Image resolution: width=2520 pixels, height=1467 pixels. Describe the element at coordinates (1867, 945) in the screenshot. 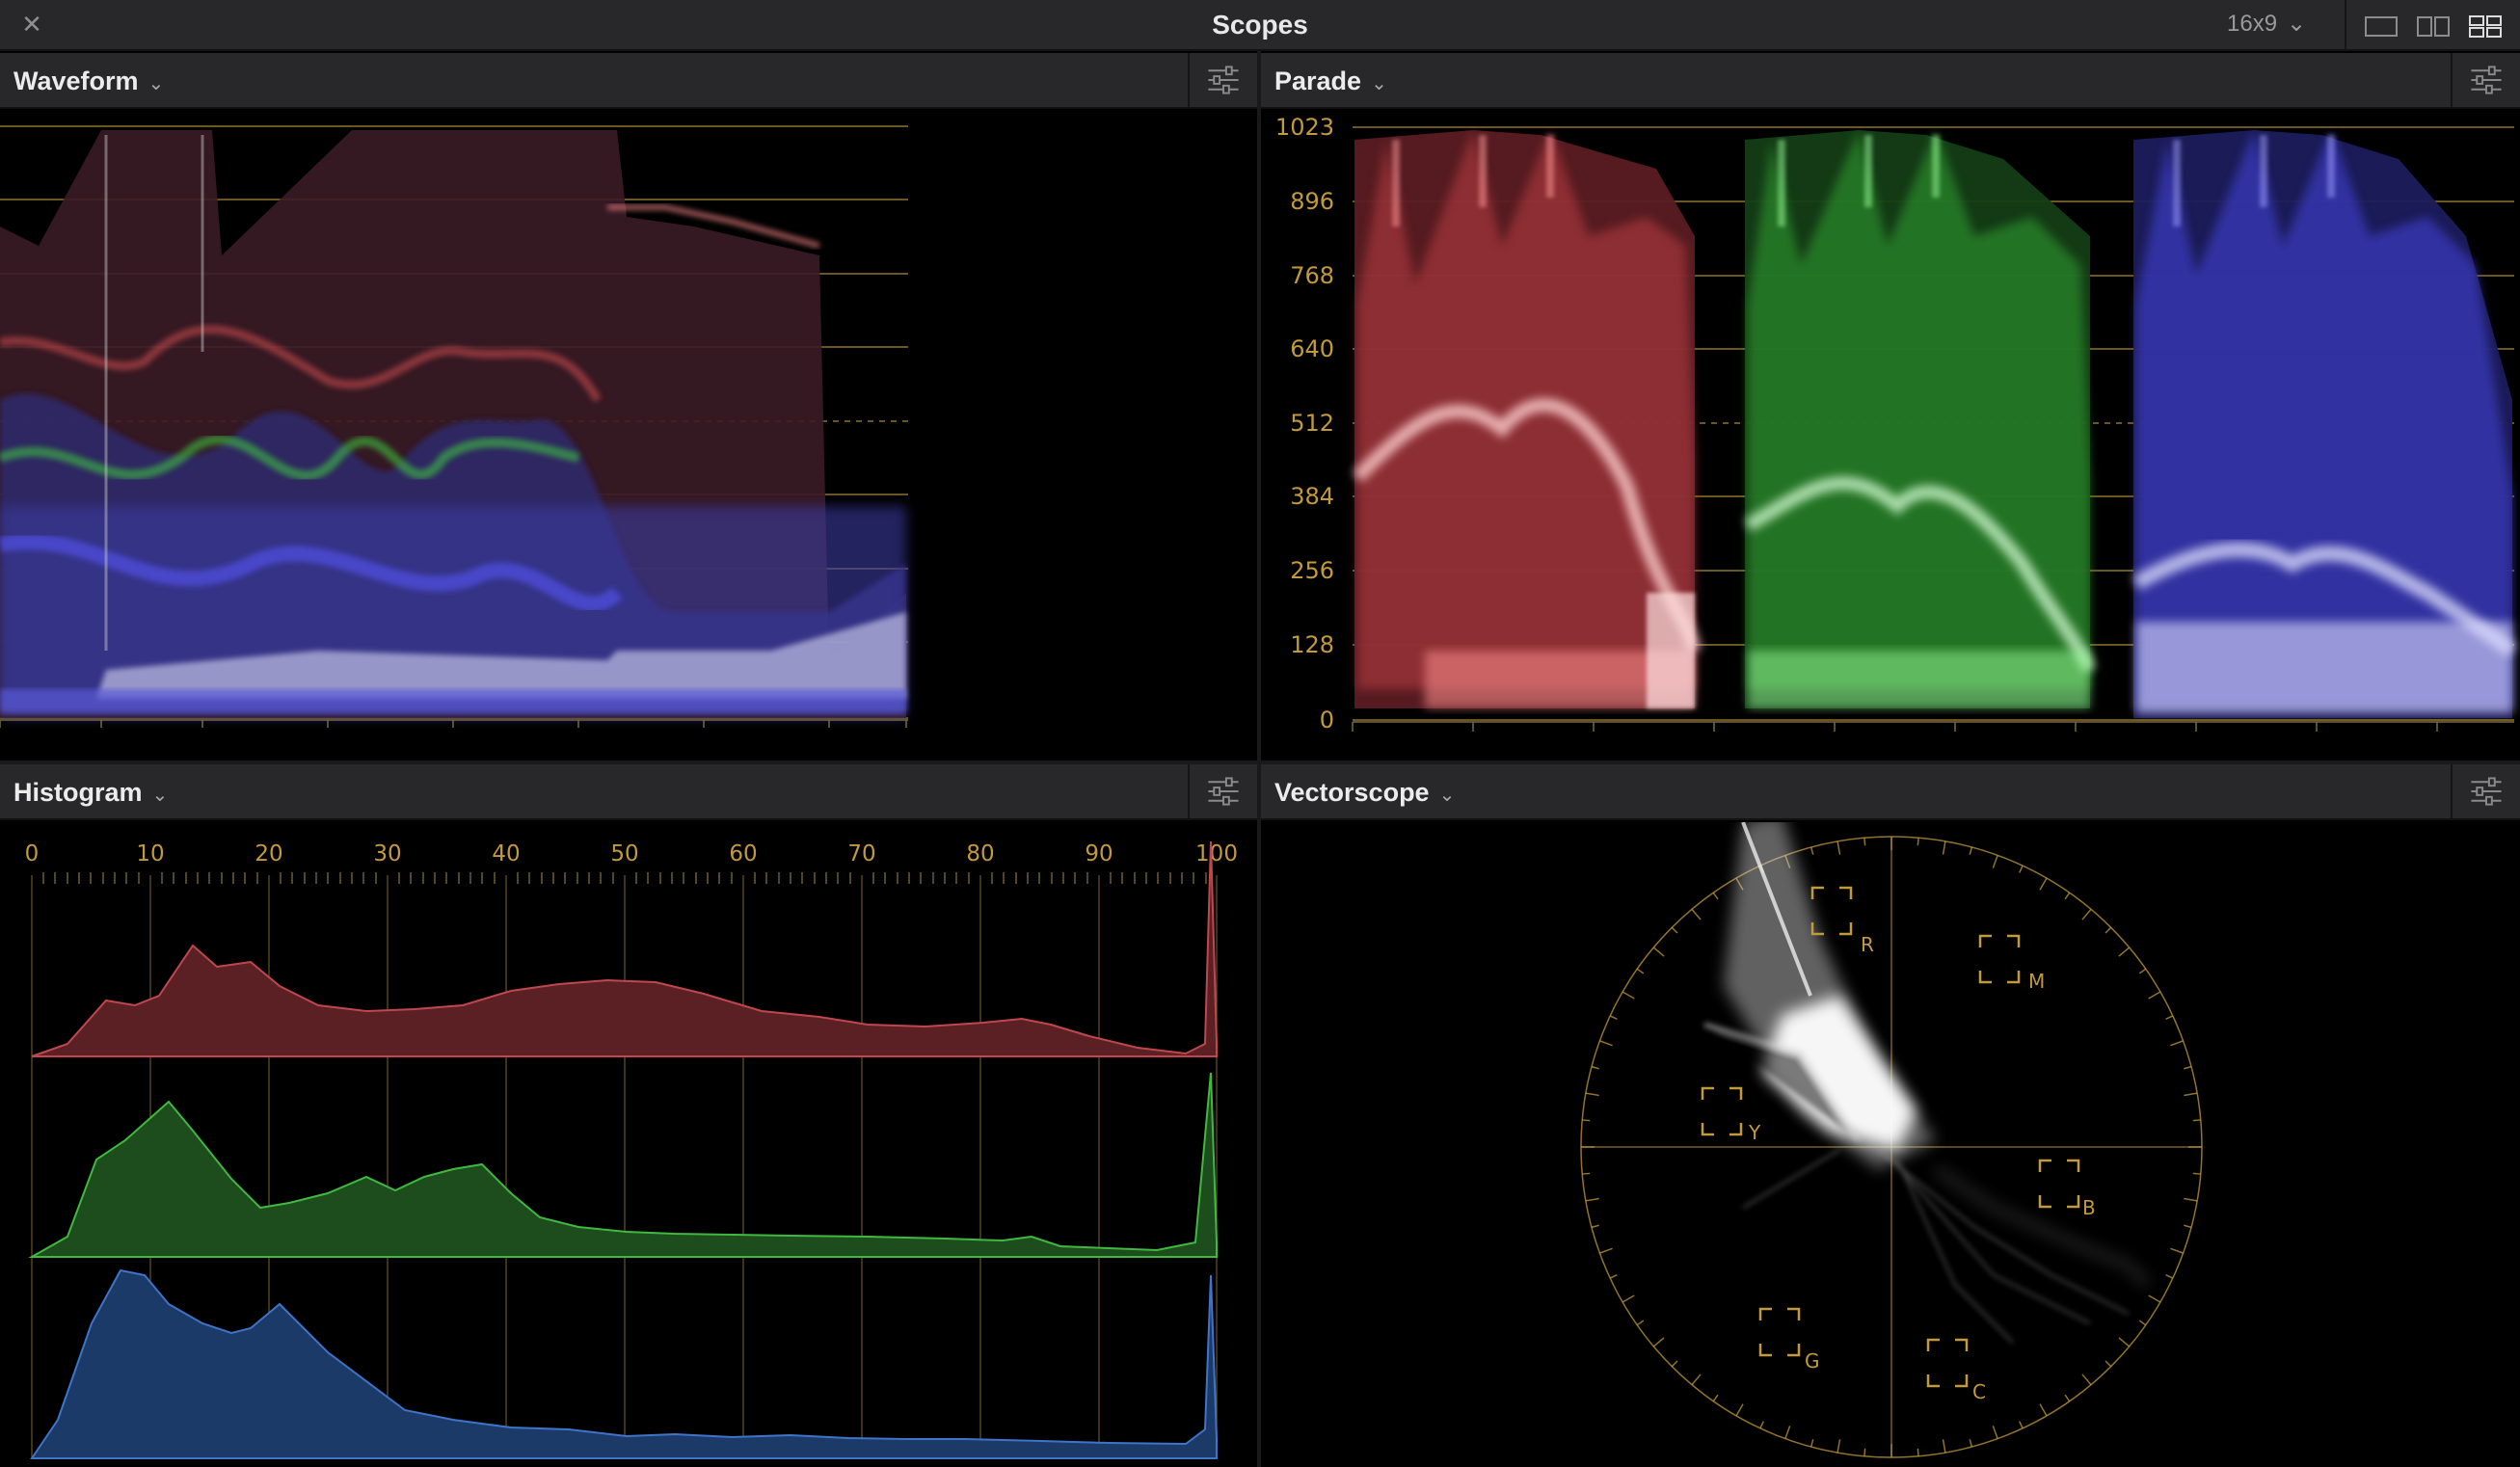

I see `target-label: R` at that location.